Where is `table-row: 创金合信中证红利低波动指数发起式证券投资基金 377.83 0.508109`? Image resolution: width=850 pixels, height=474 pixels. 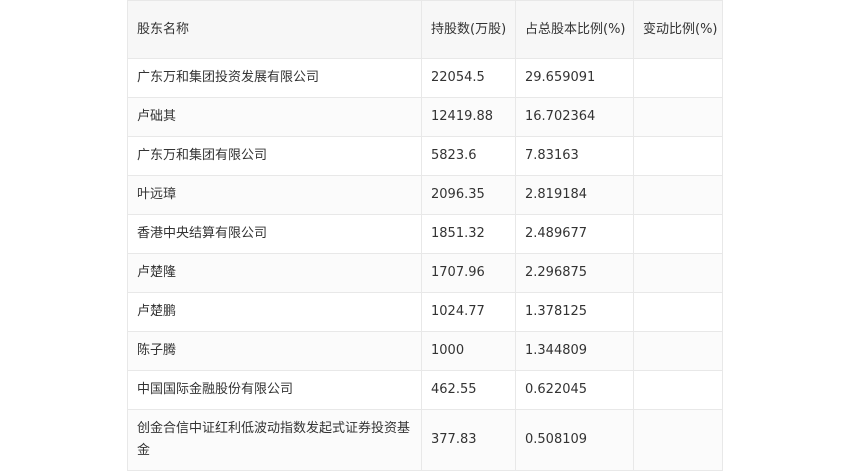 table-row: 创金合信中证红利低波动指数发起式证券投资基金 377.83 0.508109 is located at coordinates (425, 440).